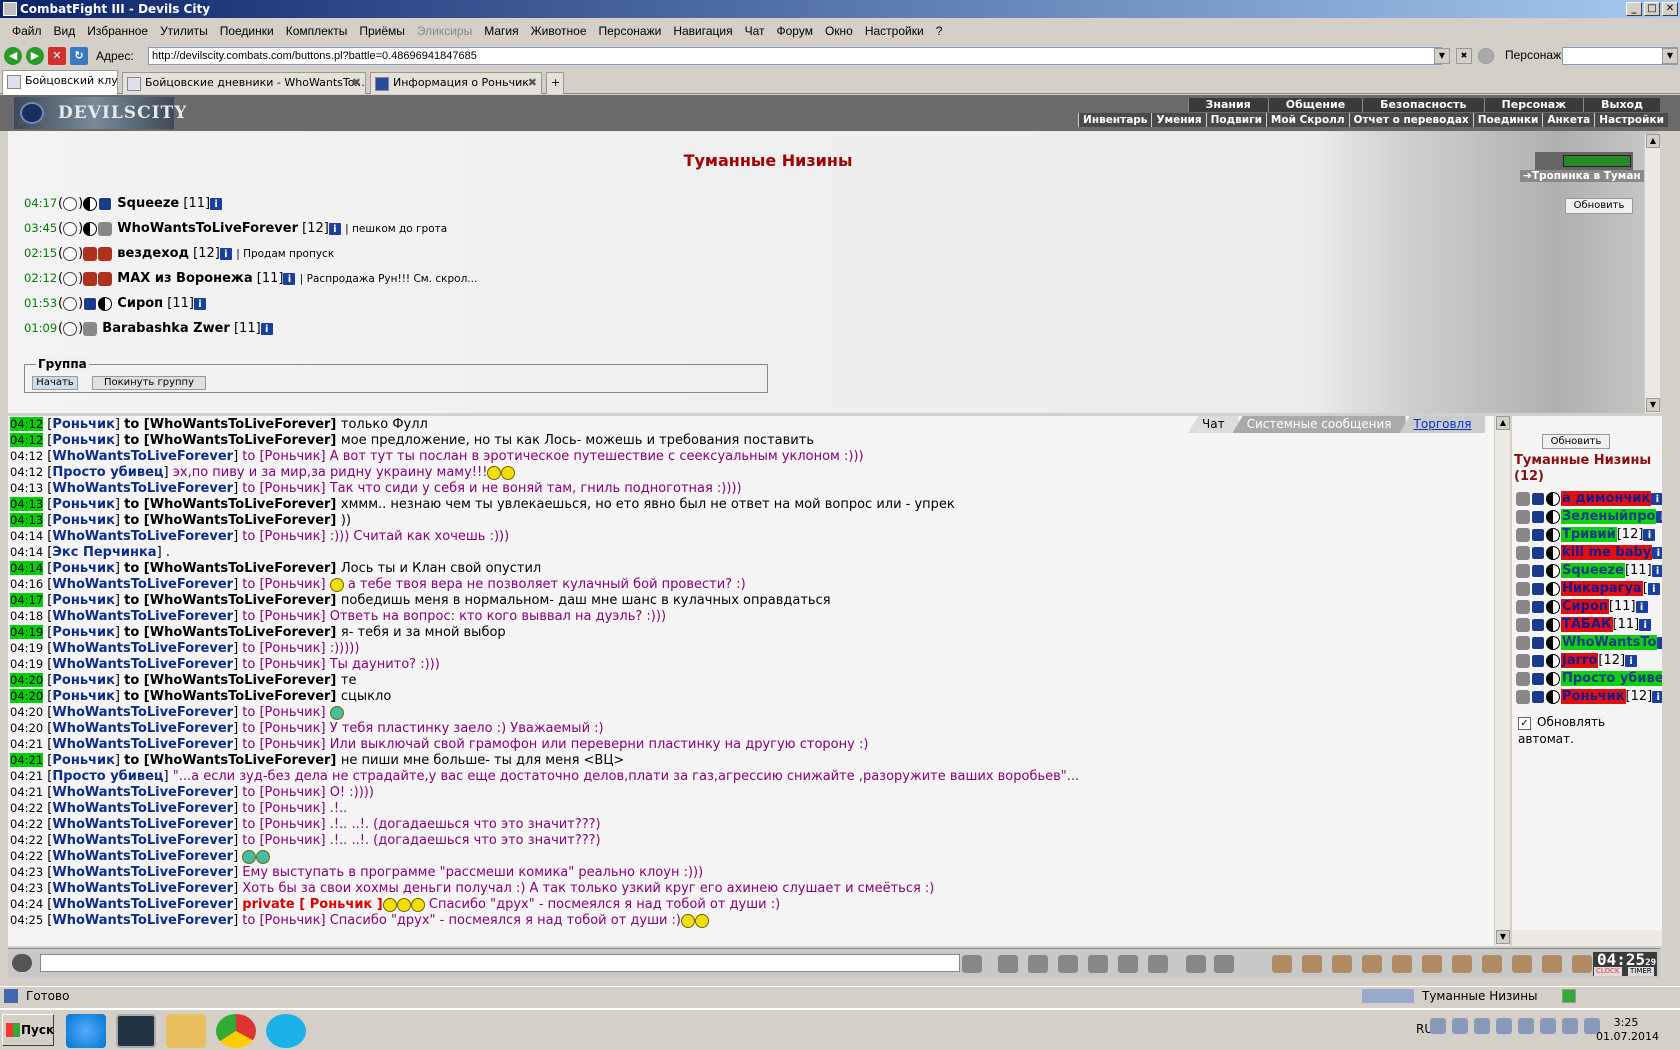 The height and width of the screenshot is (1050, 1680). I want to click on chat-tab: Торговля, so click(1442, 424).